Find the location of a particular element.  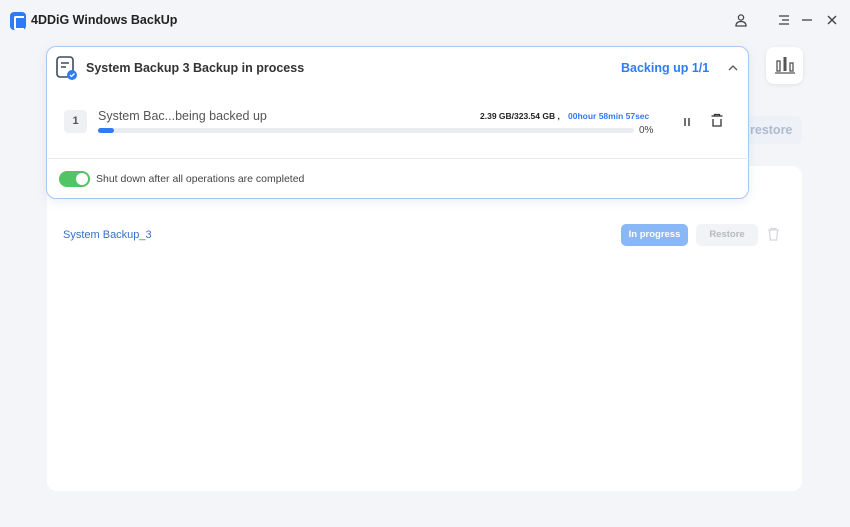

task-name: System Bac...being backed up is located at coordinates (182, 116).